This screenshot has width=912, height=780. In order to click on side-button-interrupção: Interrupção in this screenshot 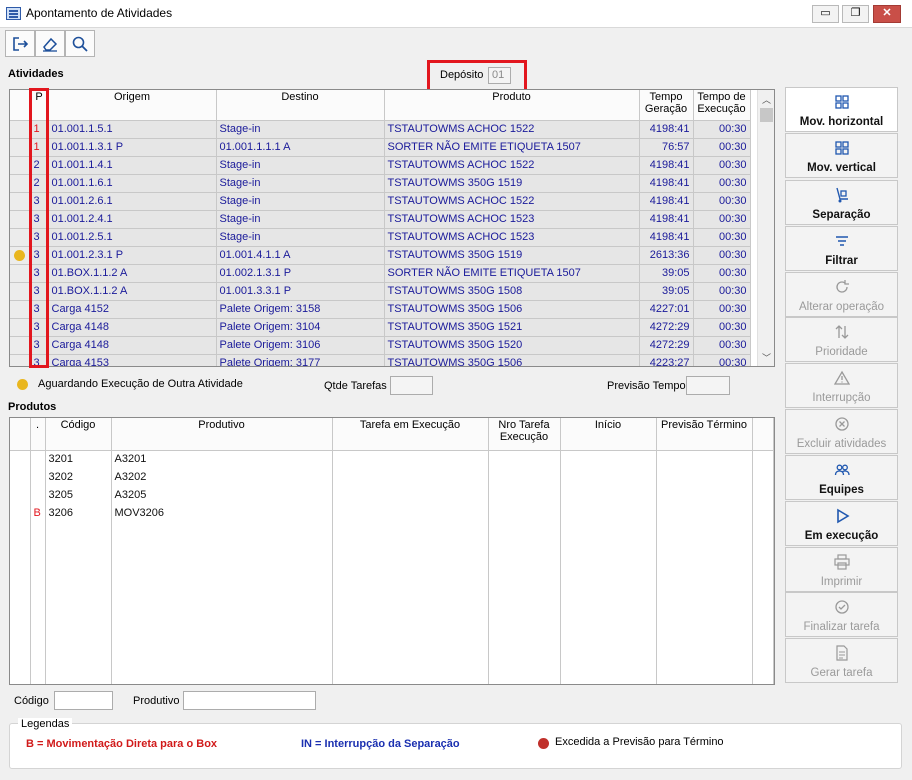, I will do `click(841, 385)`.